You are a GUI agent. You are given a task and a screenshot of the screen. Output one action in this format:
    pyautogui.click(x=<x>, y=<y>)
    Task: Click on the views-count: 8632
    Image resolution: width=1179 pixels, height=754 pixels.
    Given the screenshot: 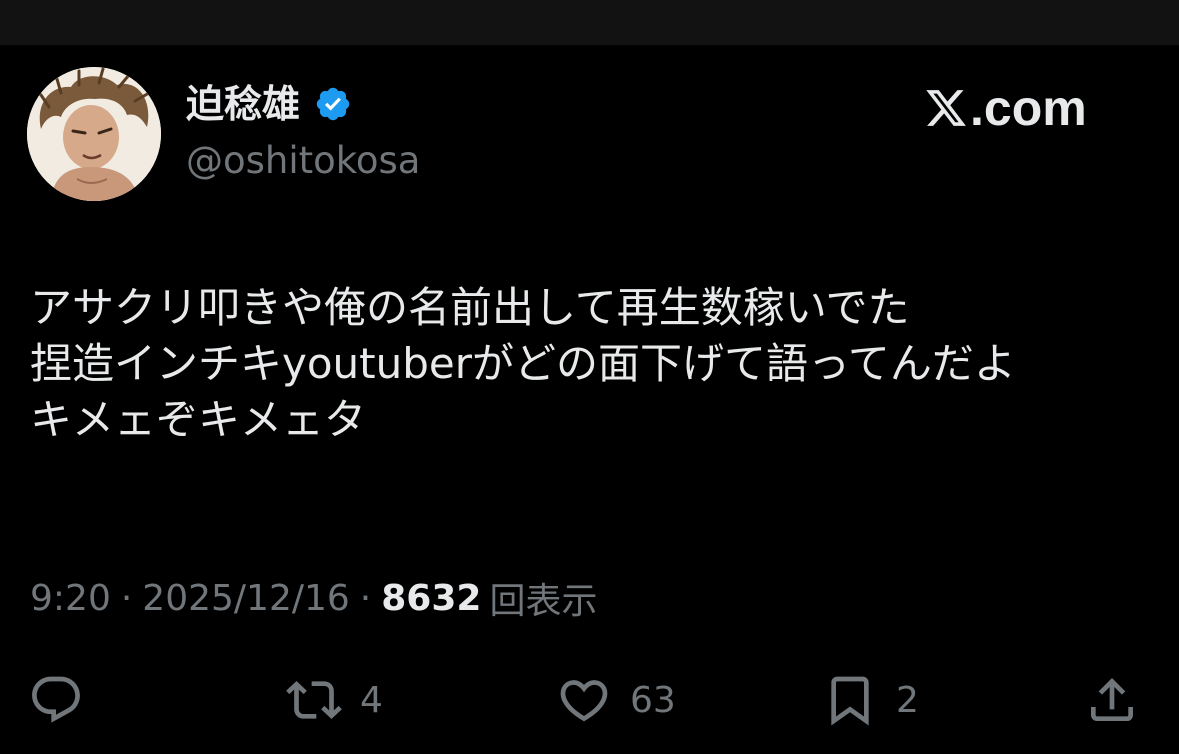 What is the action you would take?
    pyautogui.click(x=431, y=598)
    